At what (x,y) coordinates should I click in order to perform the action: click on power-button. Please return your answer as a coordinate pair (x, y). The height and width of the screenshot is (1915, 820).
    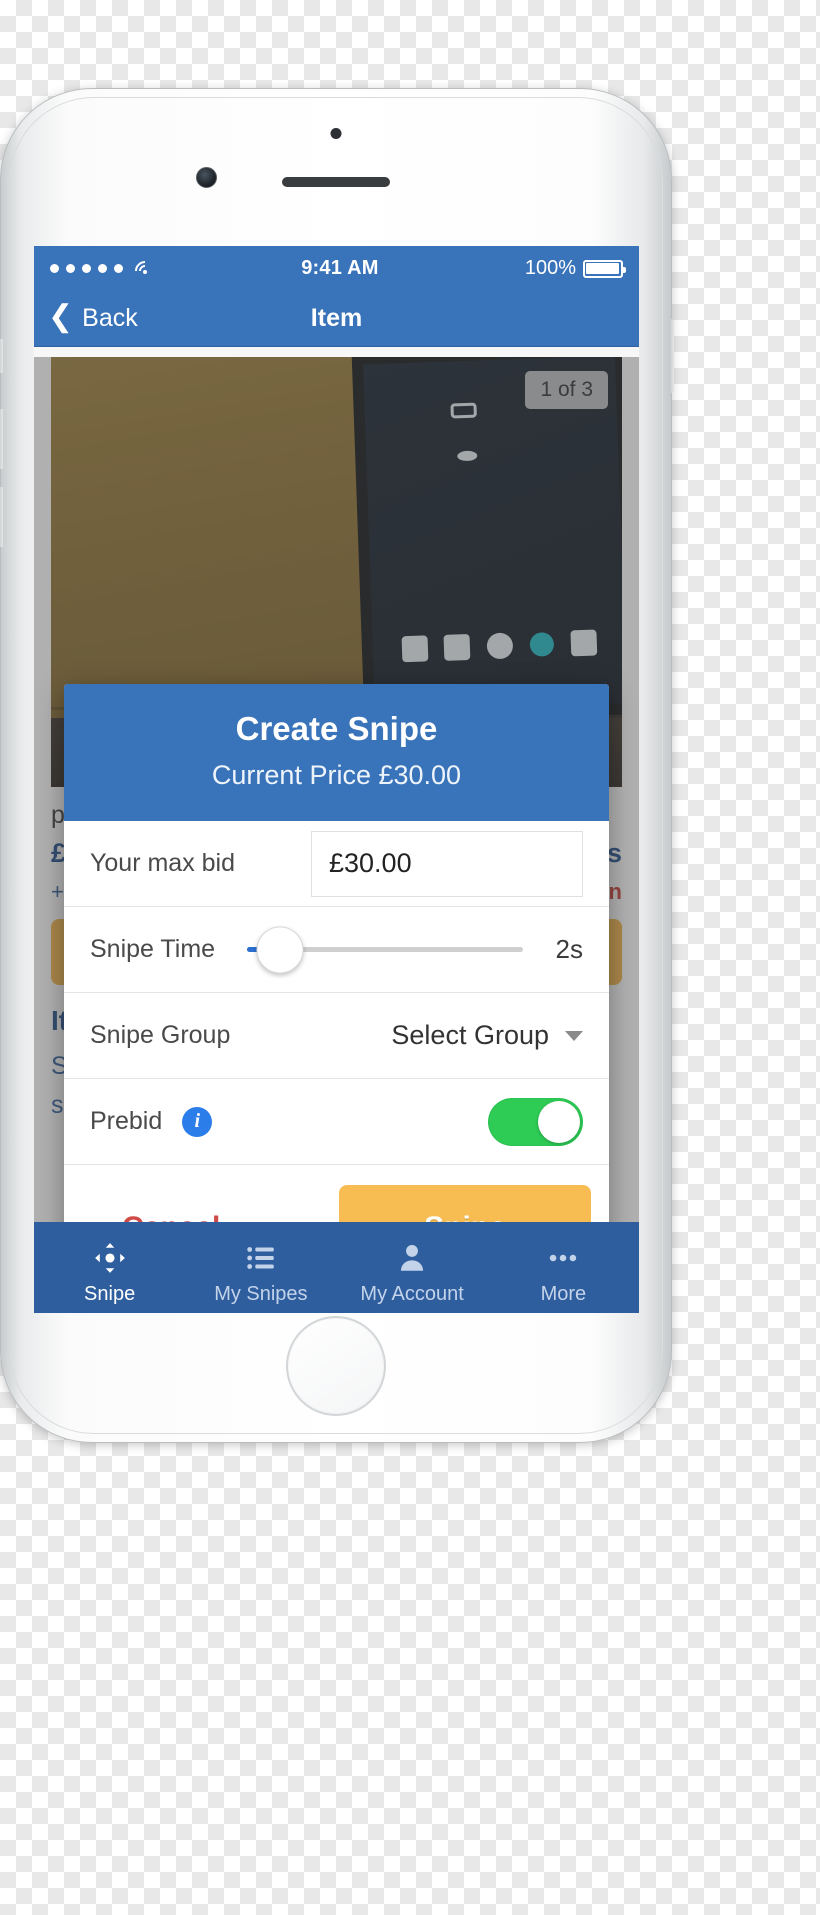
    Looking at the image, I should click on (671, 356).